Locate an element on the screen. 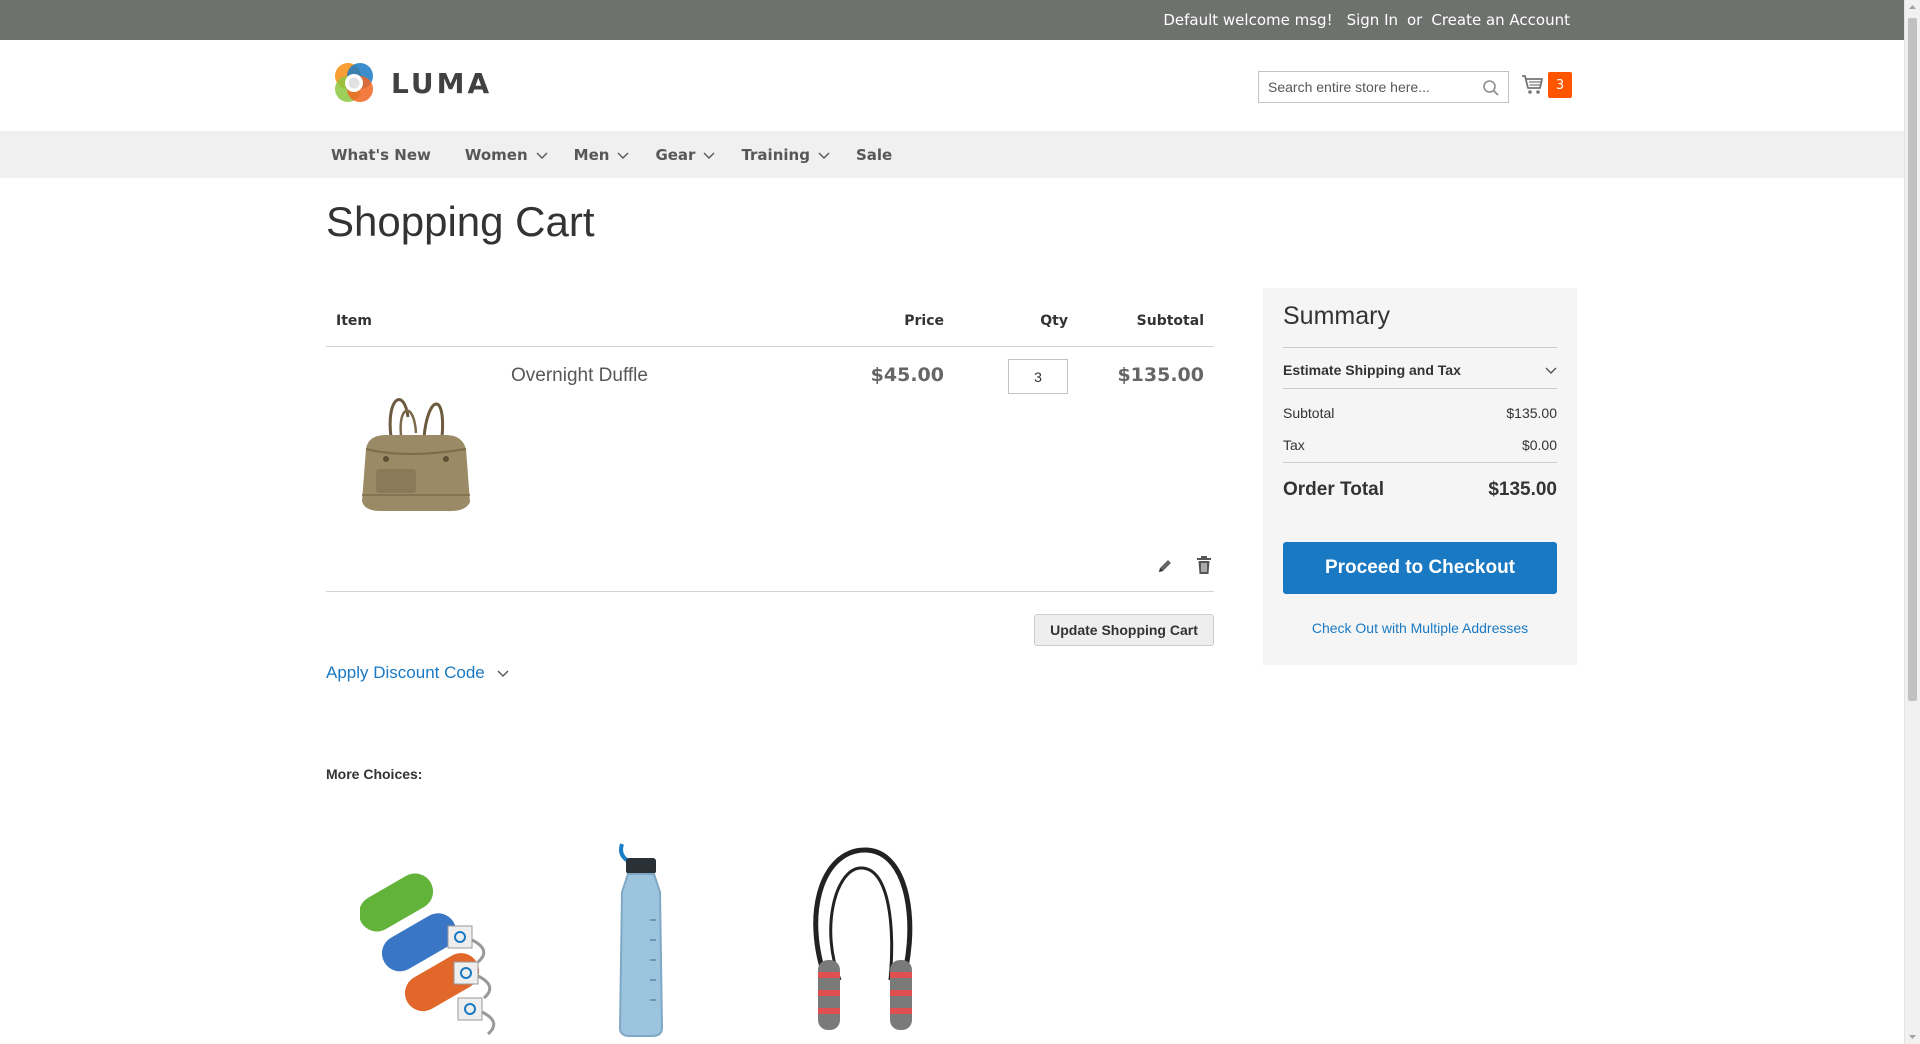 This screenshot has width=1920, height=1044. nav-item-label: Sale is located at coordinates (874, 154).